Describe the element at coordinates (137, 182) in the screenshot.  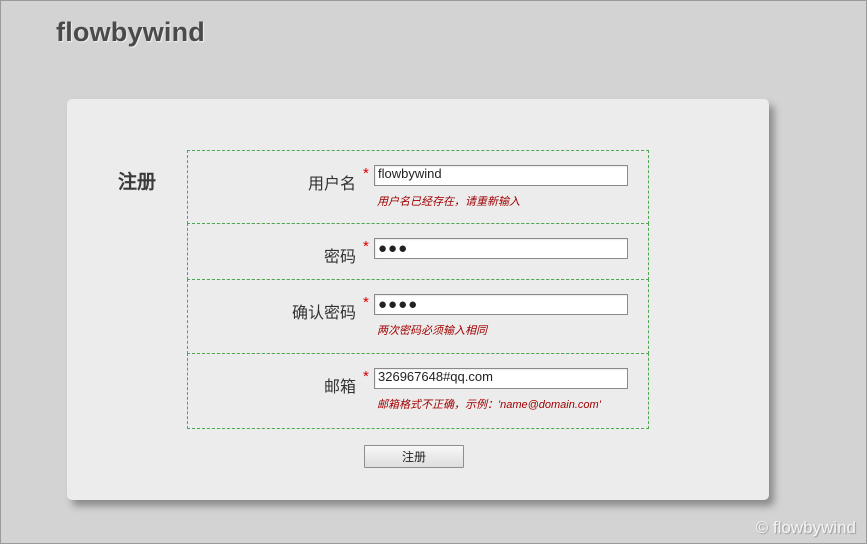
I see `form-heading: 注册` at that location.